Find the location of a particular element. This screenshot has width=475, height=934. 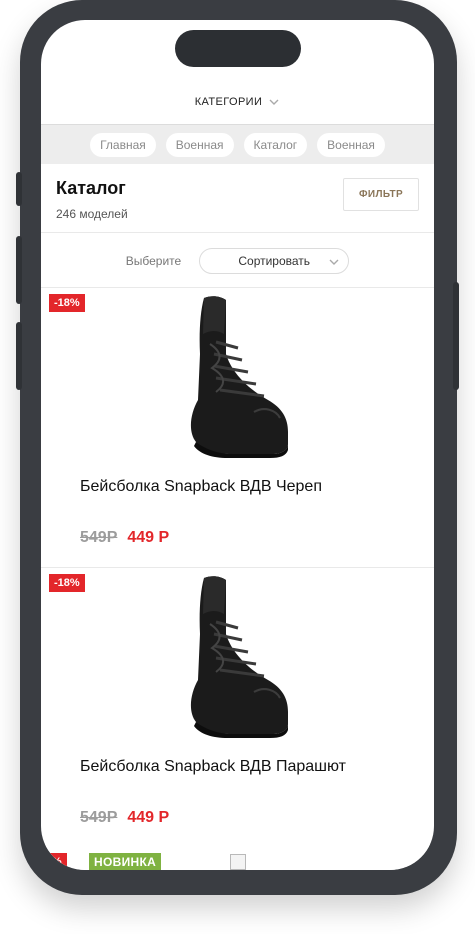

categories-menu: КАТЕГОРИИ is located at coordinates (237, 102).